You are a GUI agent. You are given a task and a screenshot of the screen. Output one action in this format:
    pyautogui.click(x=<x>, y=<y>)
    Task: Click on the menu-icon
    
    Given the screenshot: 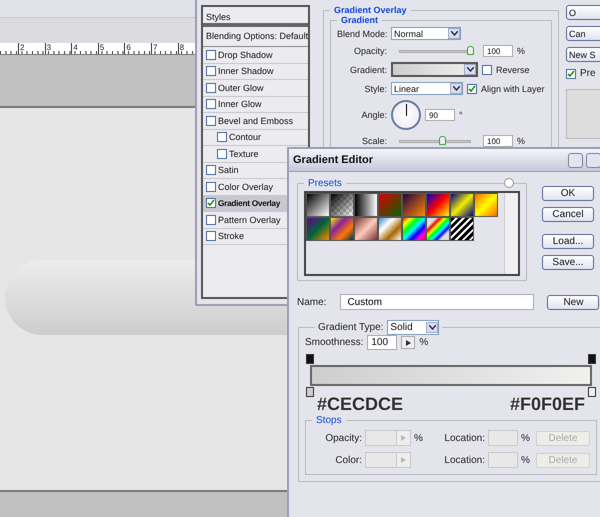 What is the action you would take?
    pyautogui.click(x=509, y=183)
    